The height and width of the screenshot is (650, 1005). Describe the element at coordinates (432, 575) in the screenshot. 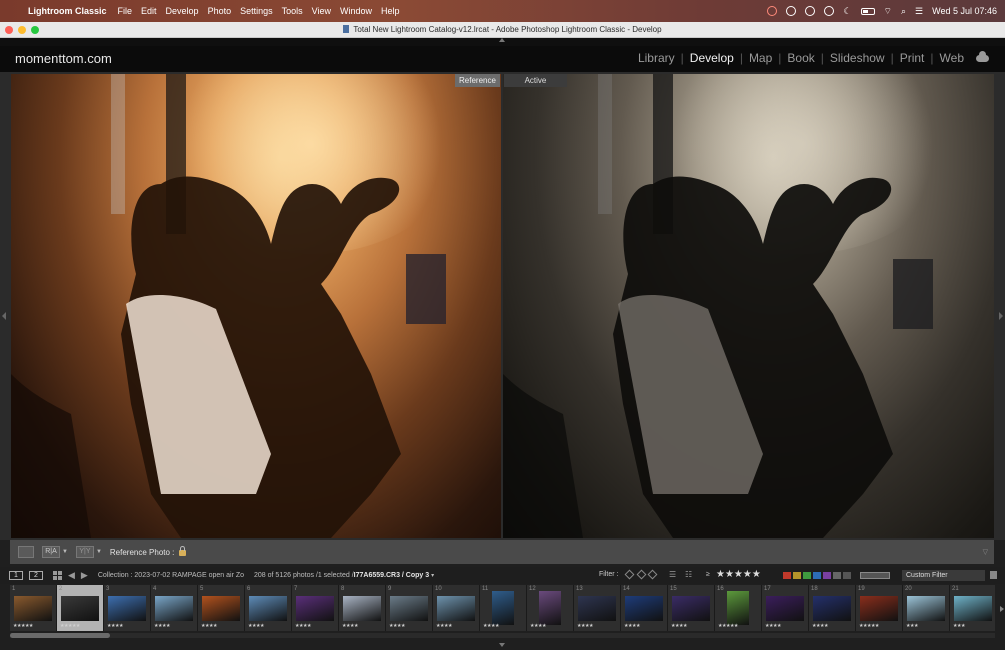

I see `chevron-down-icon: ▾` at that location.